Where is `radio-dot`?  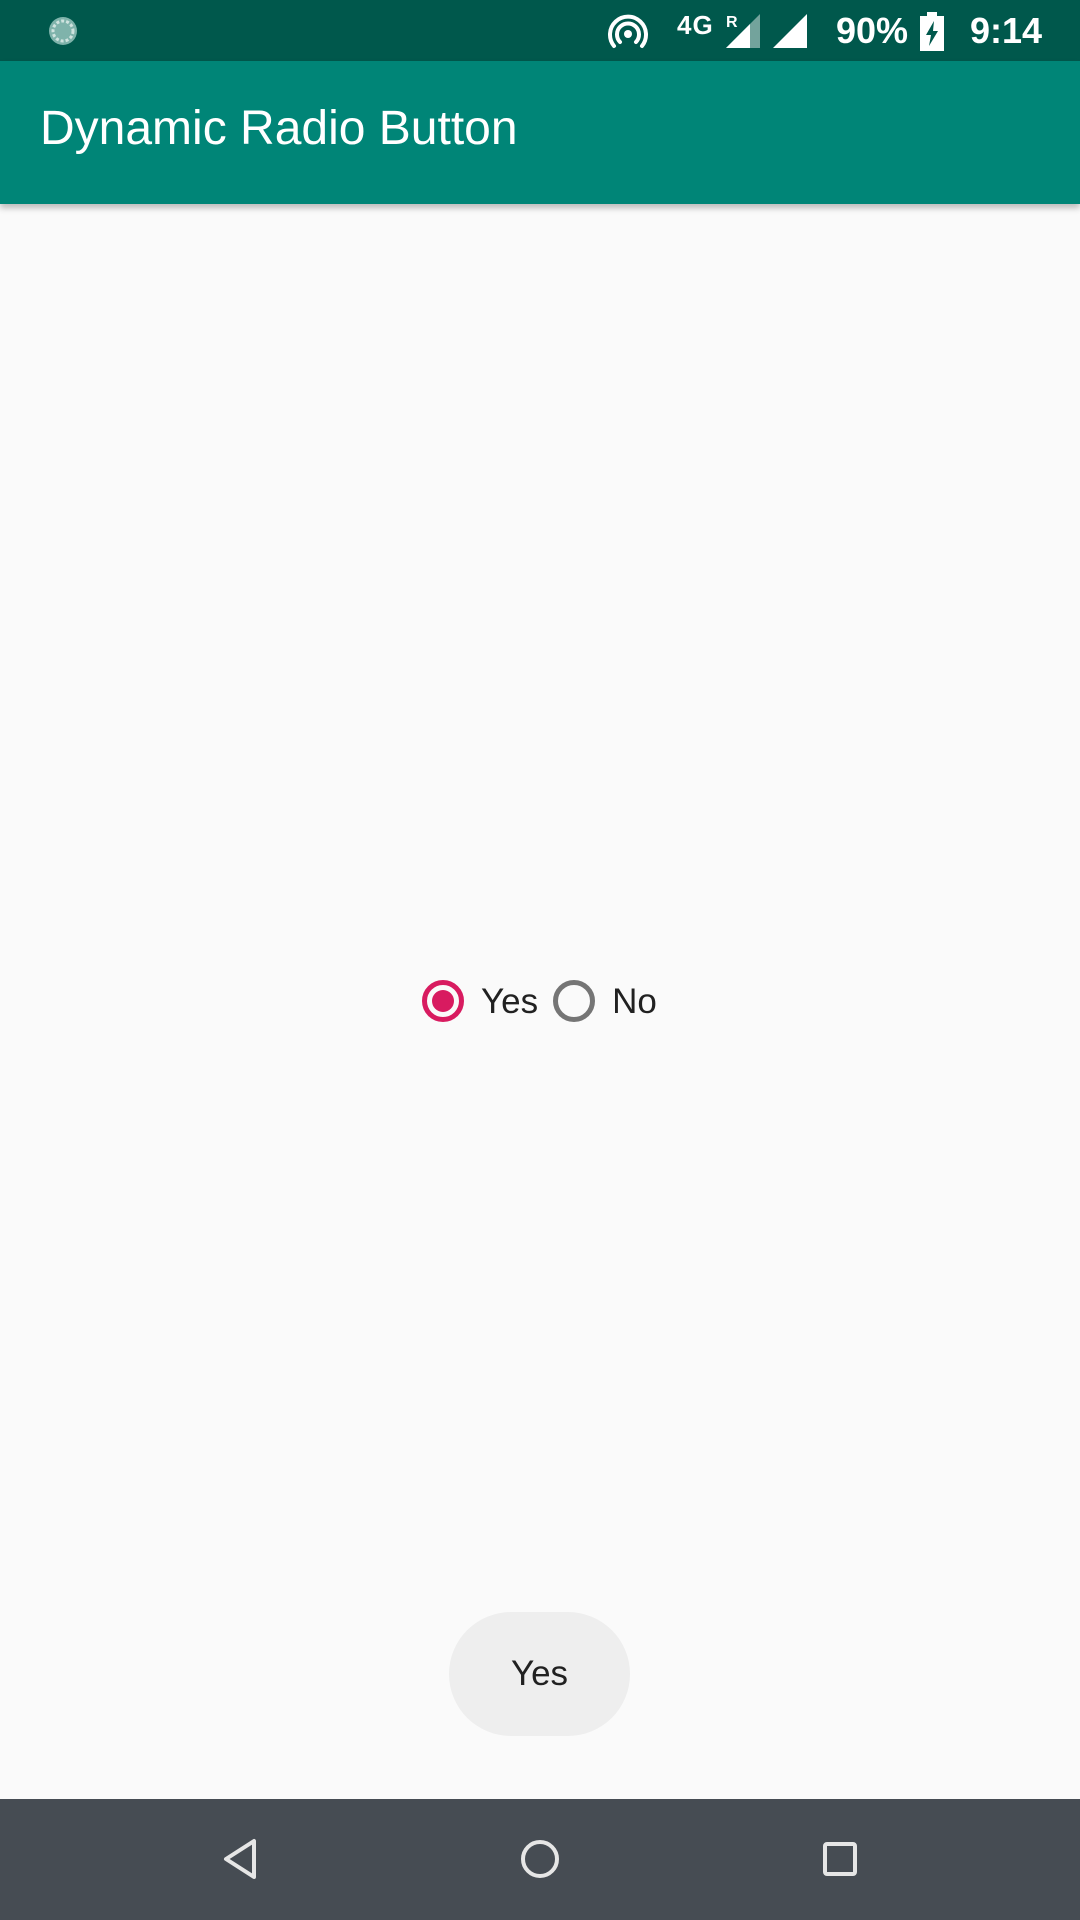 radio-dot is located at coordinates (443, 1001).